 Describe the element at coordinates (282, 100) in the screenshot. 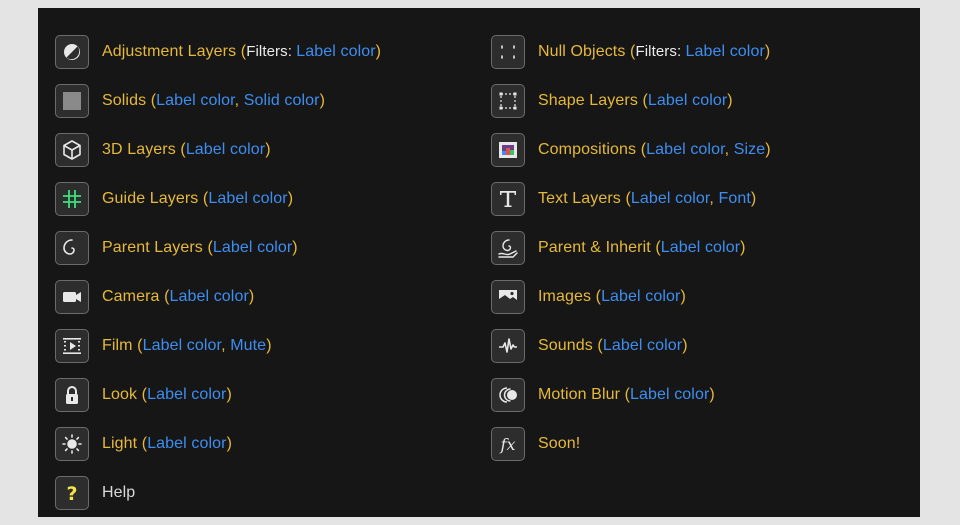

I see `option-solid-color: Solid color` at that location.